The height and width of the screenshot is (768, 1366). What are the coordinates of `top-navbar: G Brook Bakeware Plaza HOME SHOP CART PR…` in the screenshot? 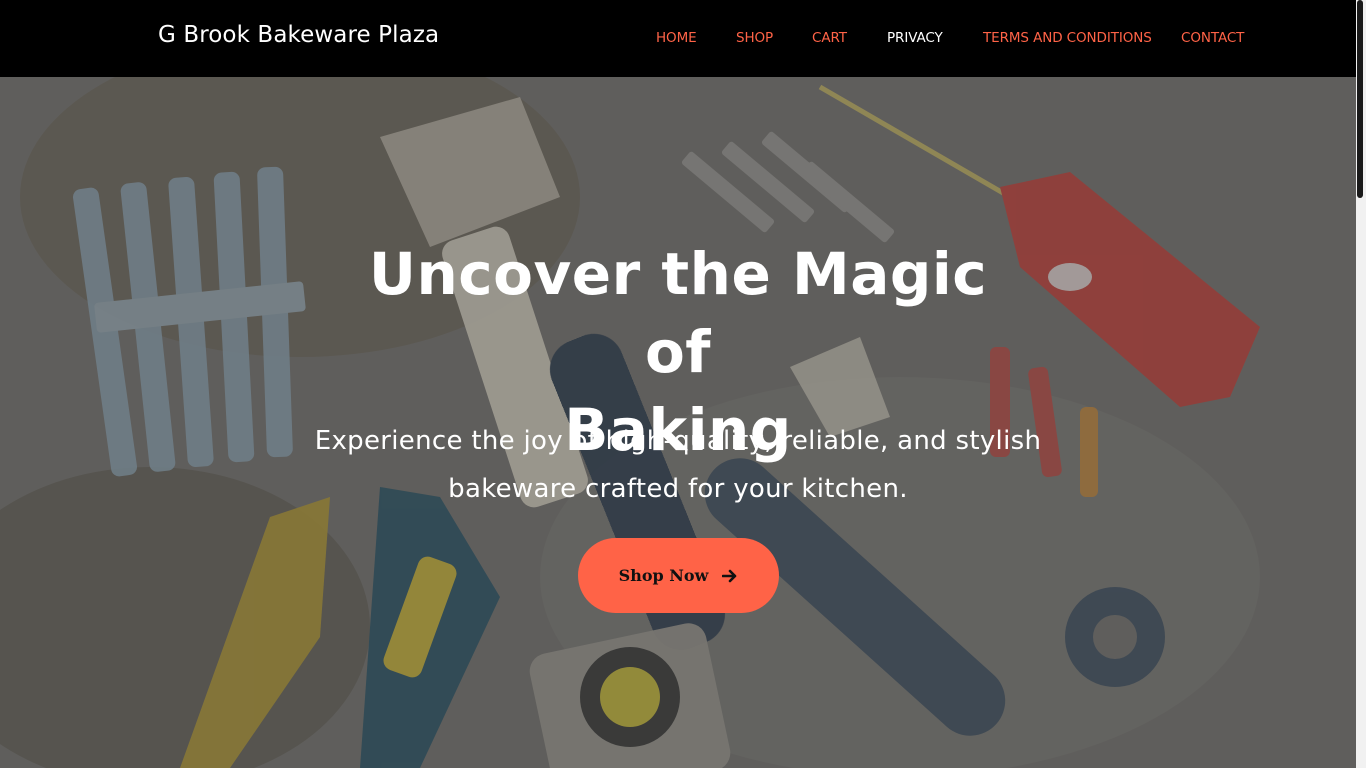 It's located at (678, 38).